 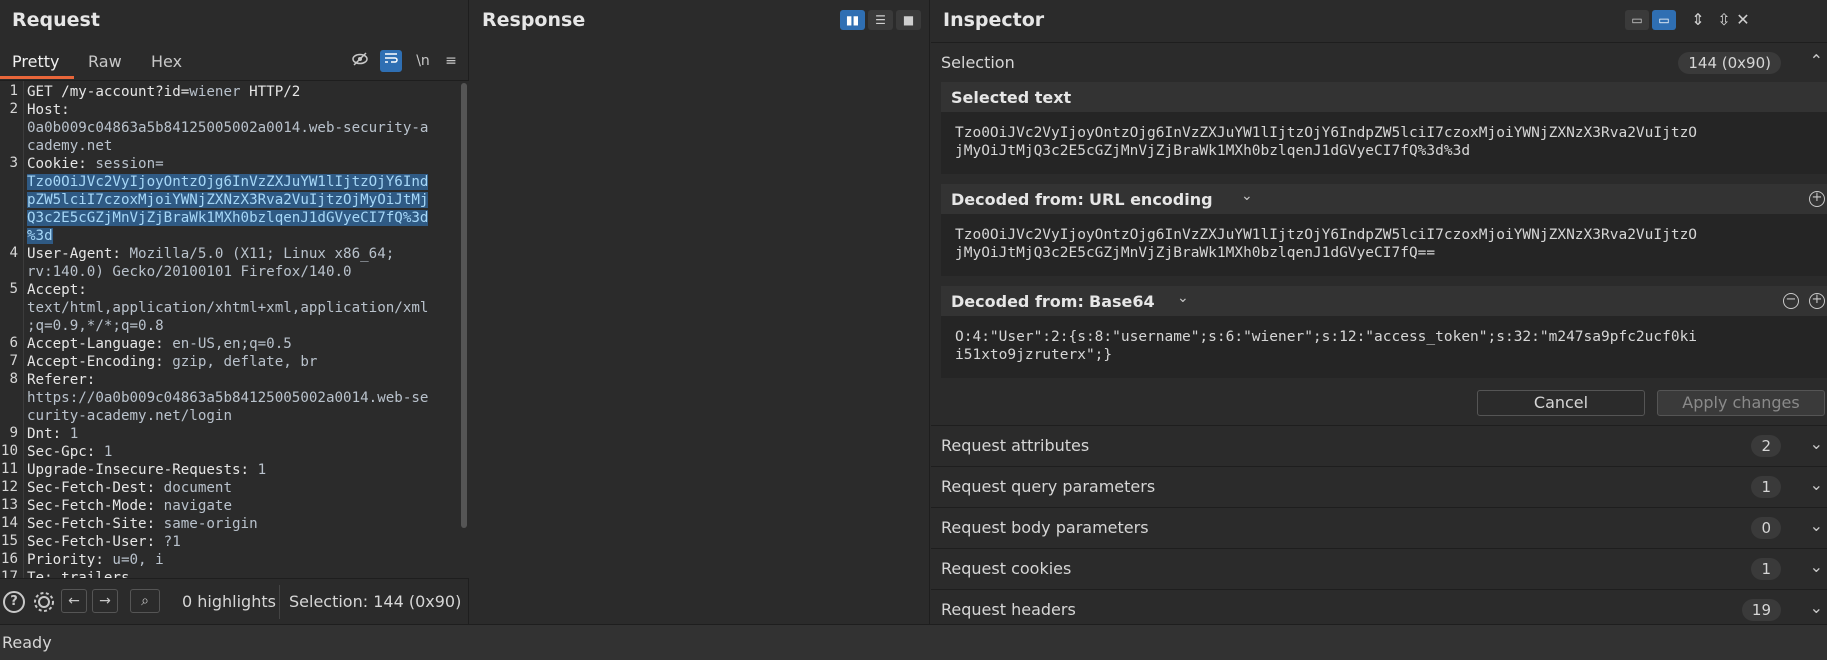 I want to click on line-number: 1, so click(x=13, y=91).